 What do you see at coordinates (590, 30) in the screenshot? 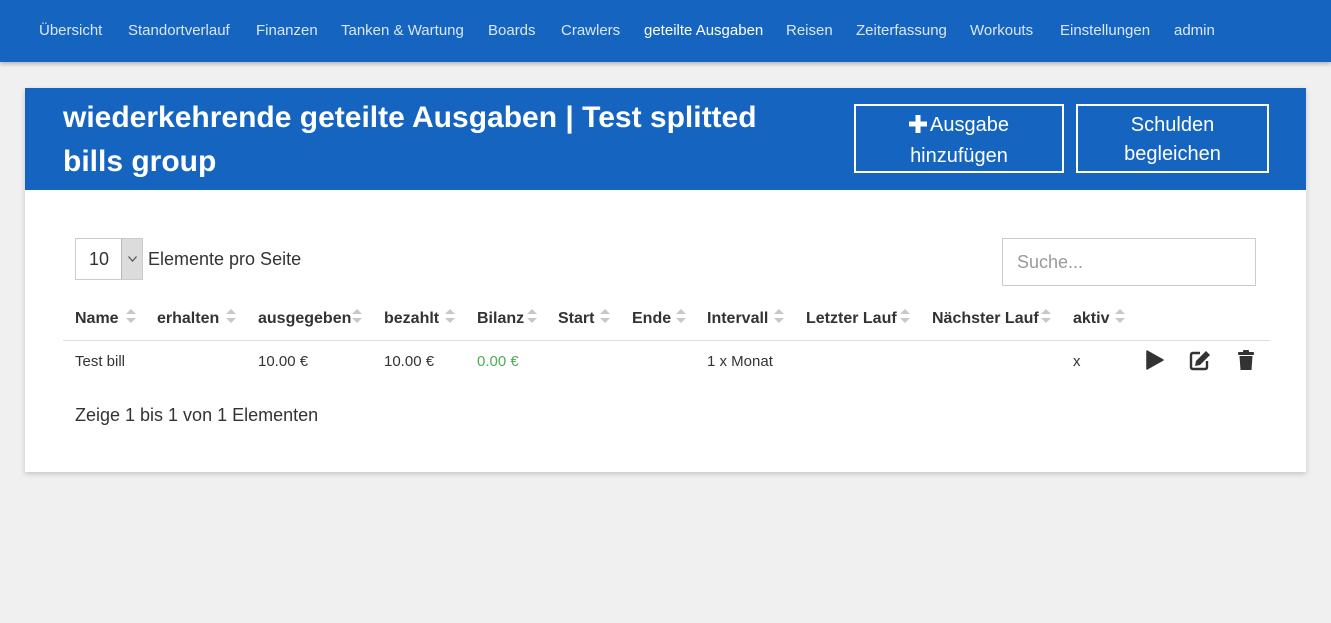
I see `nav-item-crawlers: Crawlers` at bounding box center [590, 30].